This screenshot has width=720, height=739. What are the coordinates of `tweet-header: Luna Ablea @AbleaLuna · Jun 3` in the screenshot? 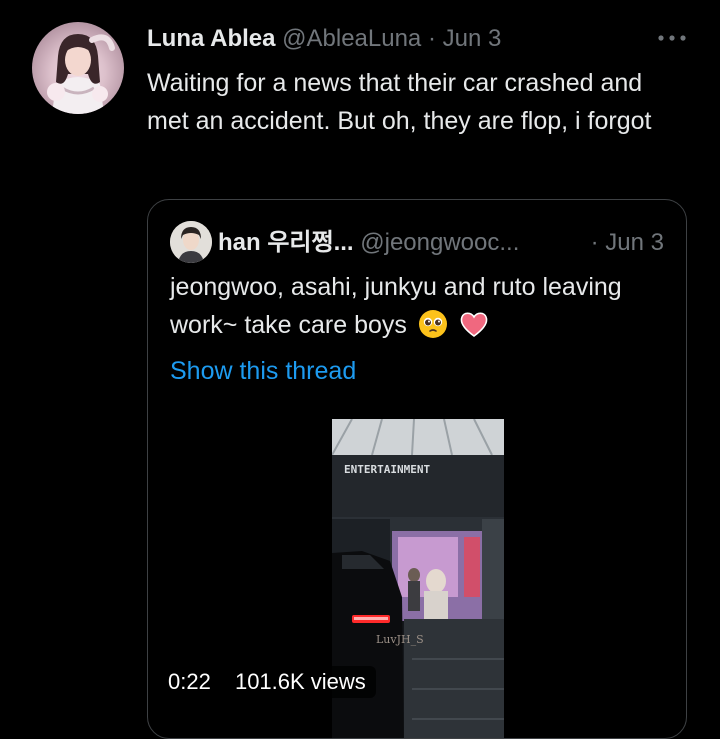 It's located at (324, 39).